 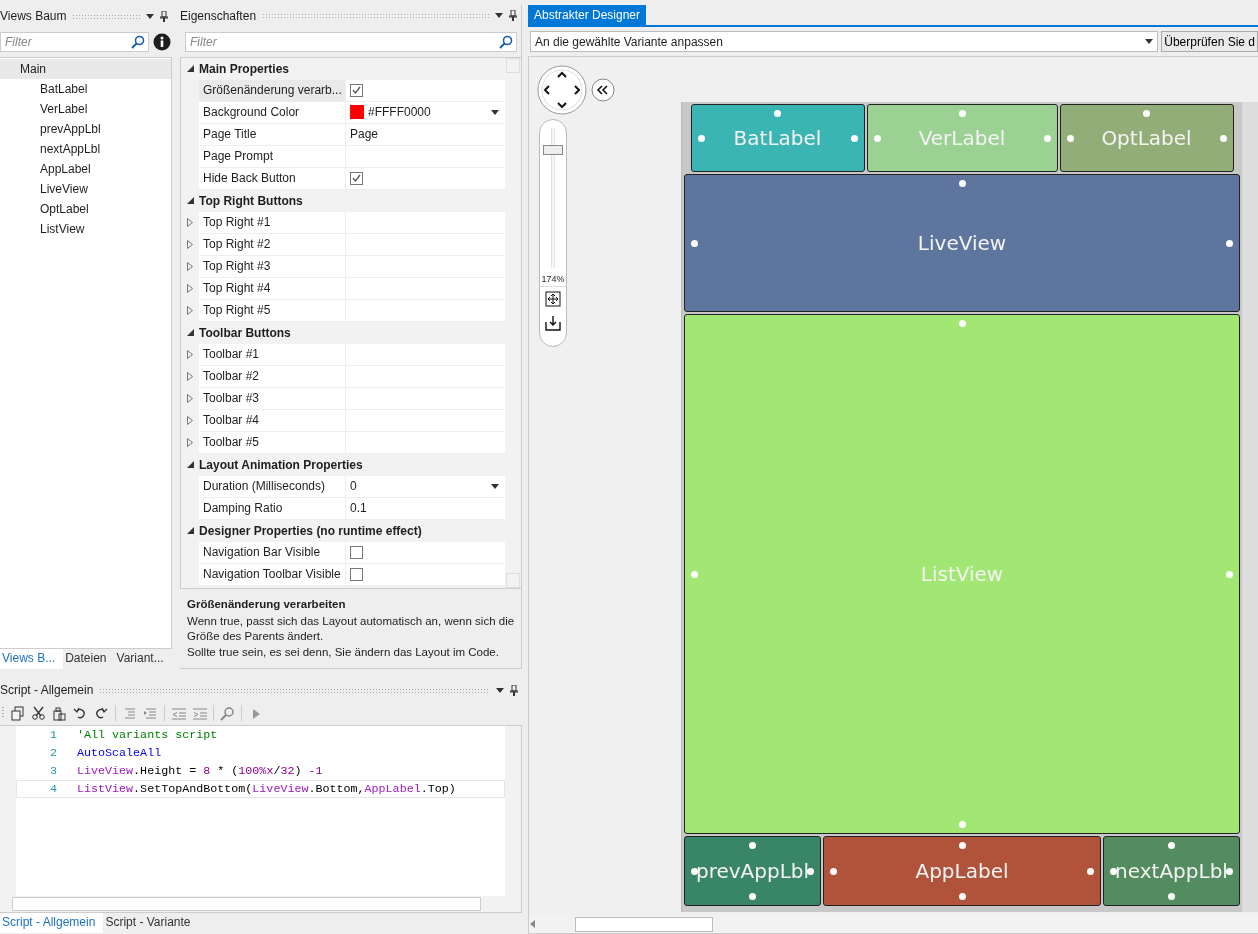 What do you see at coordinates (85, 109) in the screenshot?
I see `tree-item: VerLabel` at bounding box center [85, 109].